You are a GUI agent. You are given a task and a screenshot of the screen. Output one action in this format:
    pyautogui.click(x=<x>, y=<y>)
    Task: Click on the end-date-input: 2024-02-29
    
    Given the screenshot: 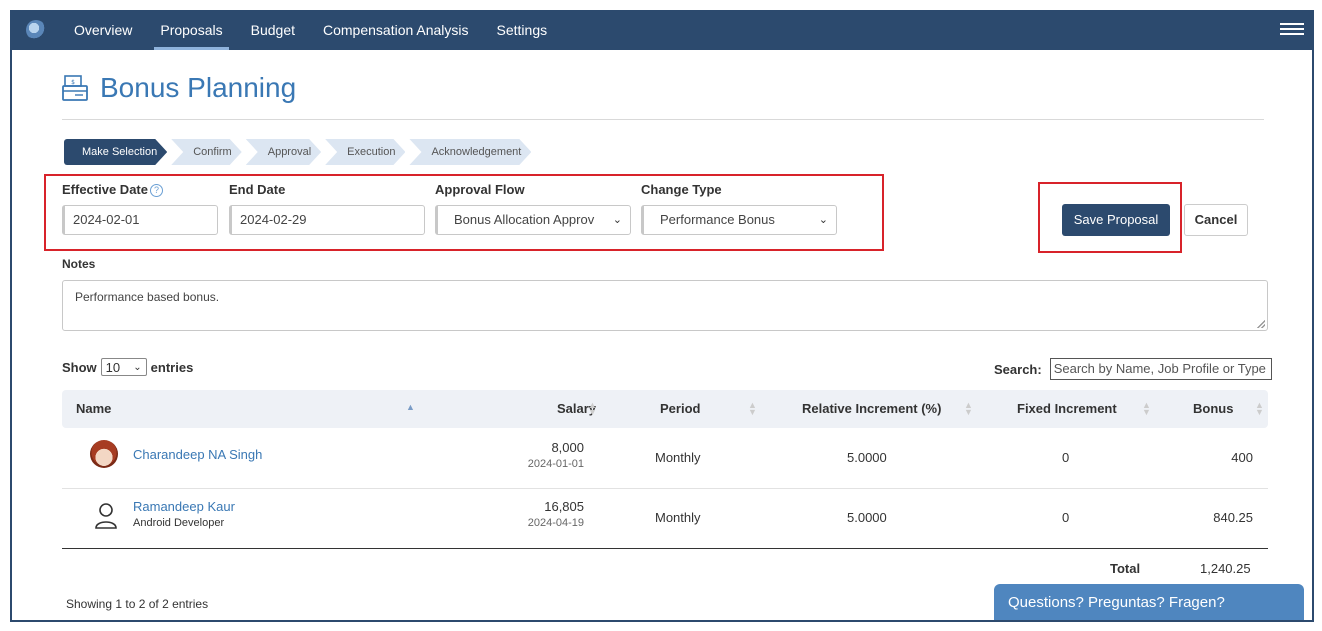 What is the action you would take?
    pyautogui.click(x=327, y=220)
    